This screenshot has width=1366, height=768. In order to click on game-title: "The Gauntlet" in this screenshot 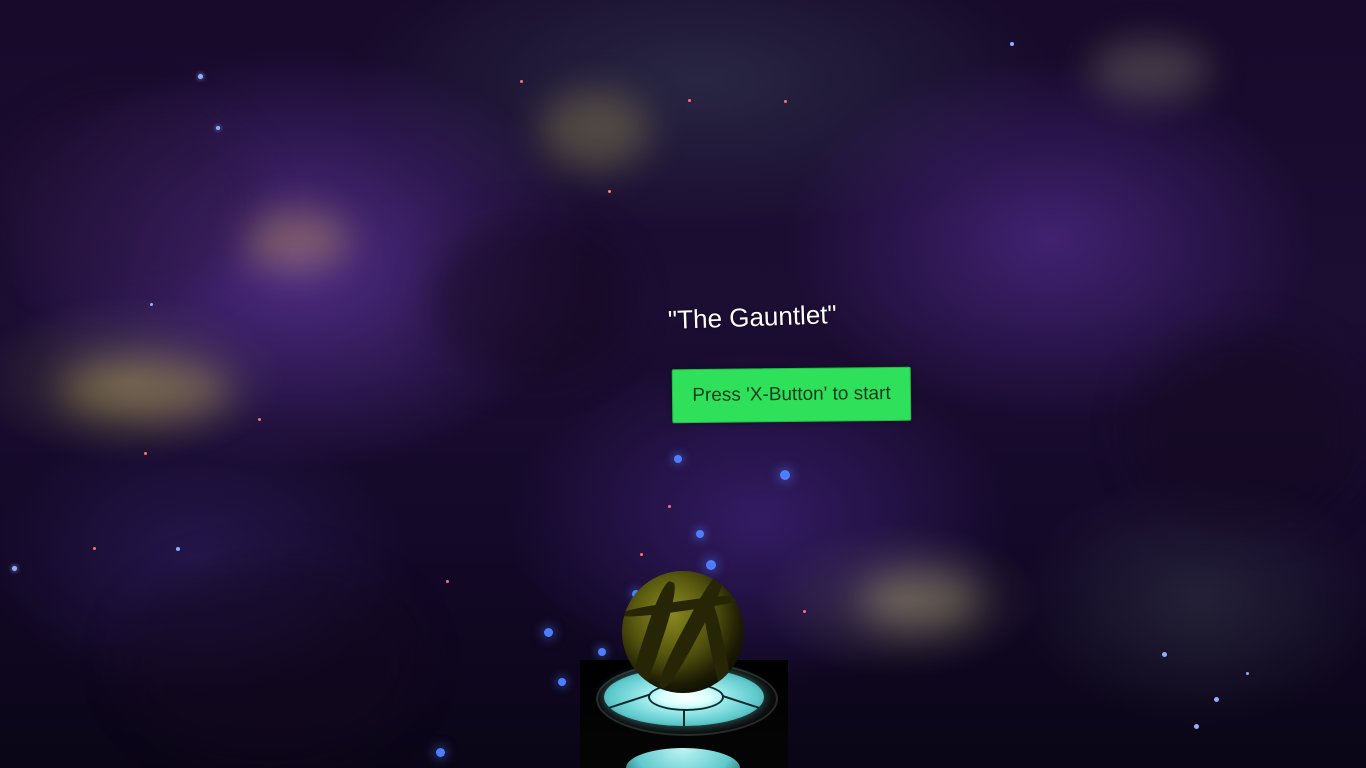, I will do `click(752, 317)`.